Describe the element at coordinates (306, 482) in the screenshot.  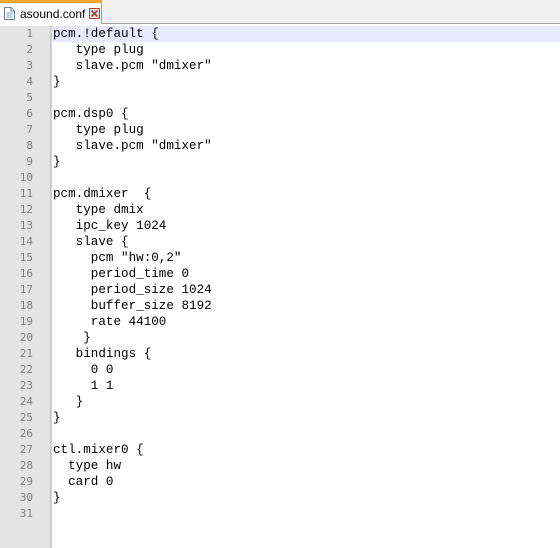
I see `code-text: card 0` at that location.